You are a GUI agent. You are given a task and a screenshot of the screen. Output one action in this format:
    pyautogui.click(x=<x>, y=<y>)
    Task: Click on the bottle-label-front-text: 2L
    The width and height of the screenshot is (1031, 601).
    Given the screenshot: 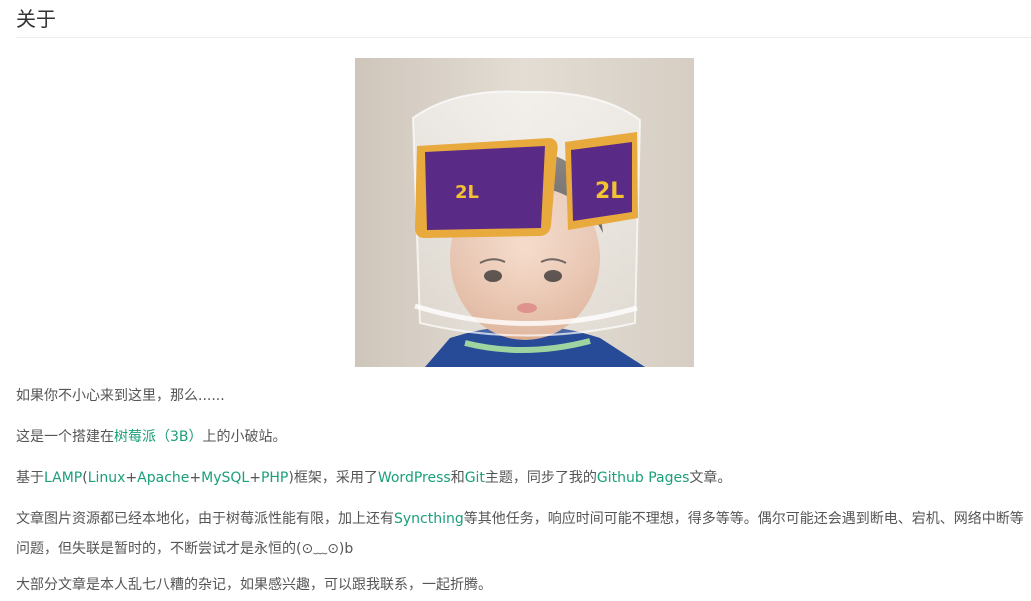 What is the action you would take?
    pyautogui.click(x=467, y=192)
    